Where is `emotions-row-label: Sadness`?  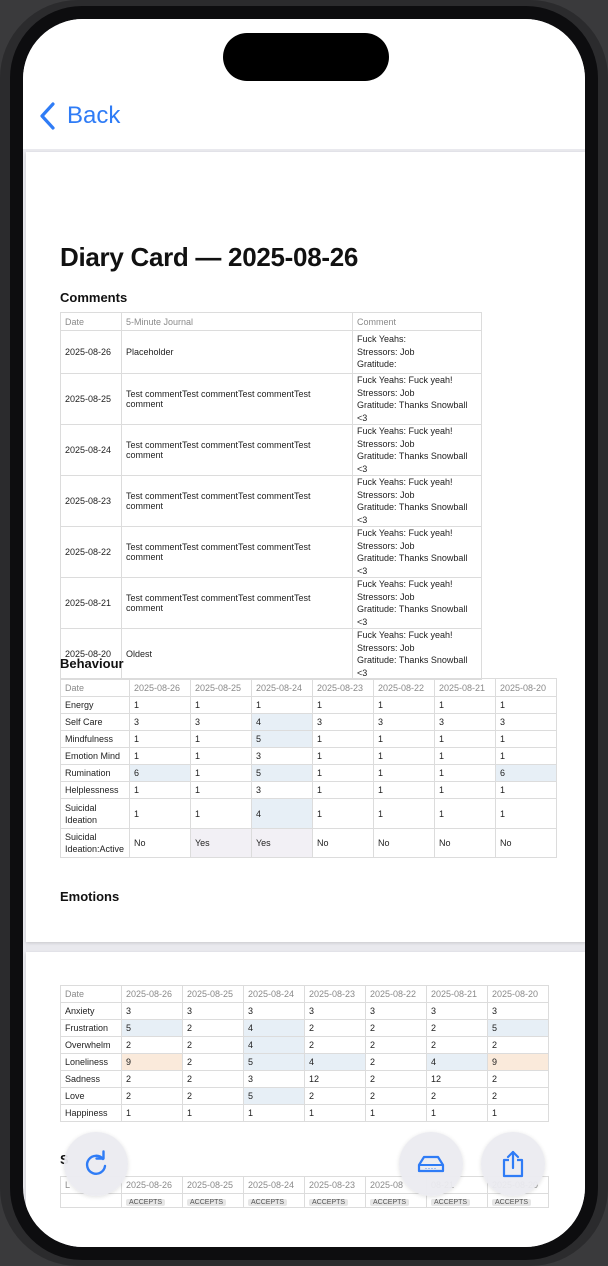 emotions-row-label: Sadness is located at coordinates (91, 1079).